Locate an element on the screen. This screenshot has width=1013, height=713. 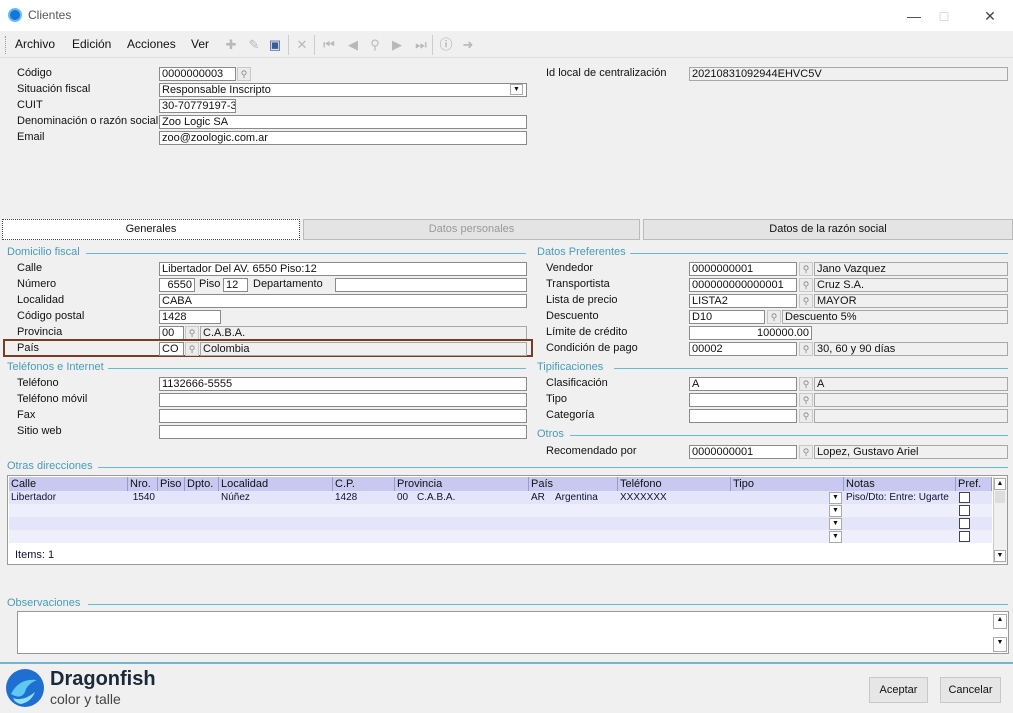
column-header-piso: Piso is located at coordinates (171, 484).